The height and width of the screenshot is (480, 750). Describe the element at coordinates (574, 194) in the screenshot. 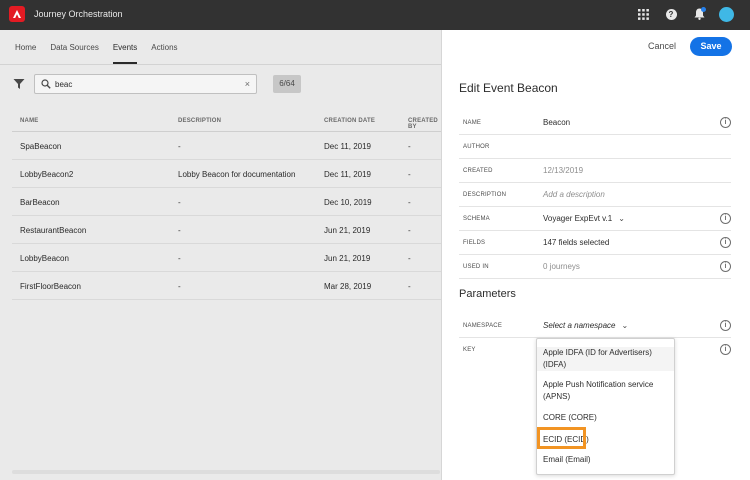

I see `description-field: Add a description` at that location.